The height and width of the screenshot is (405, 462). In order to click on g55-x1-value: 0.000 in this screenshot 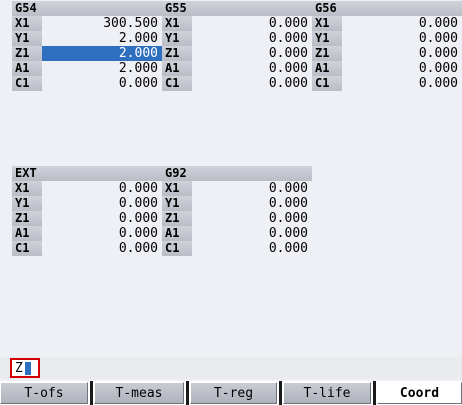, I will do `click(250, 23)`.